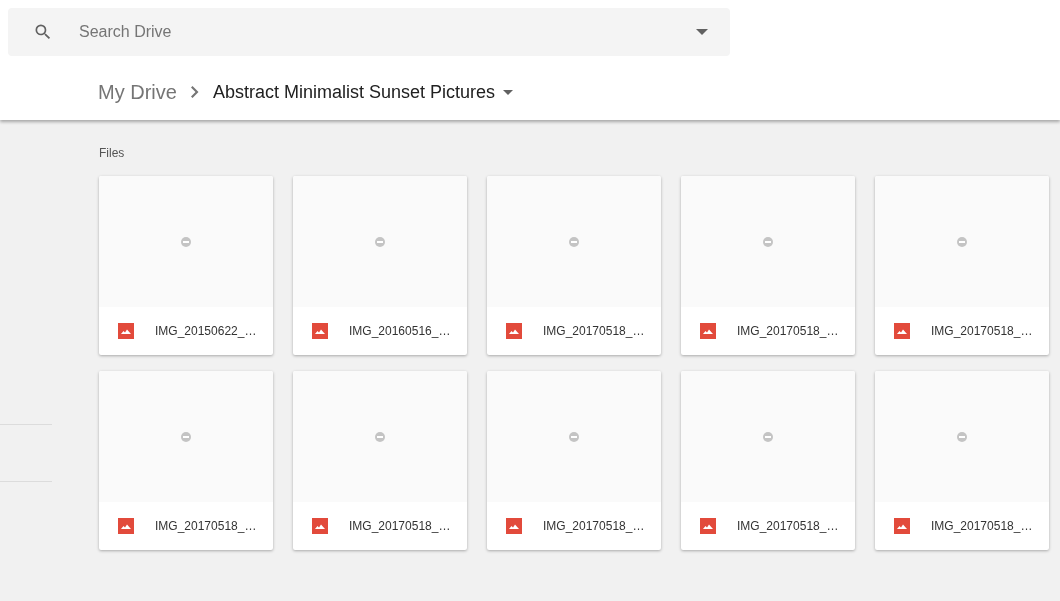 Image resolution: width=1060 pixels, height=601 pixels. What do you see at coordinates (194, 92) in the screenshot?
I see `chevron-right-icon` at bounding box center [194, 92].